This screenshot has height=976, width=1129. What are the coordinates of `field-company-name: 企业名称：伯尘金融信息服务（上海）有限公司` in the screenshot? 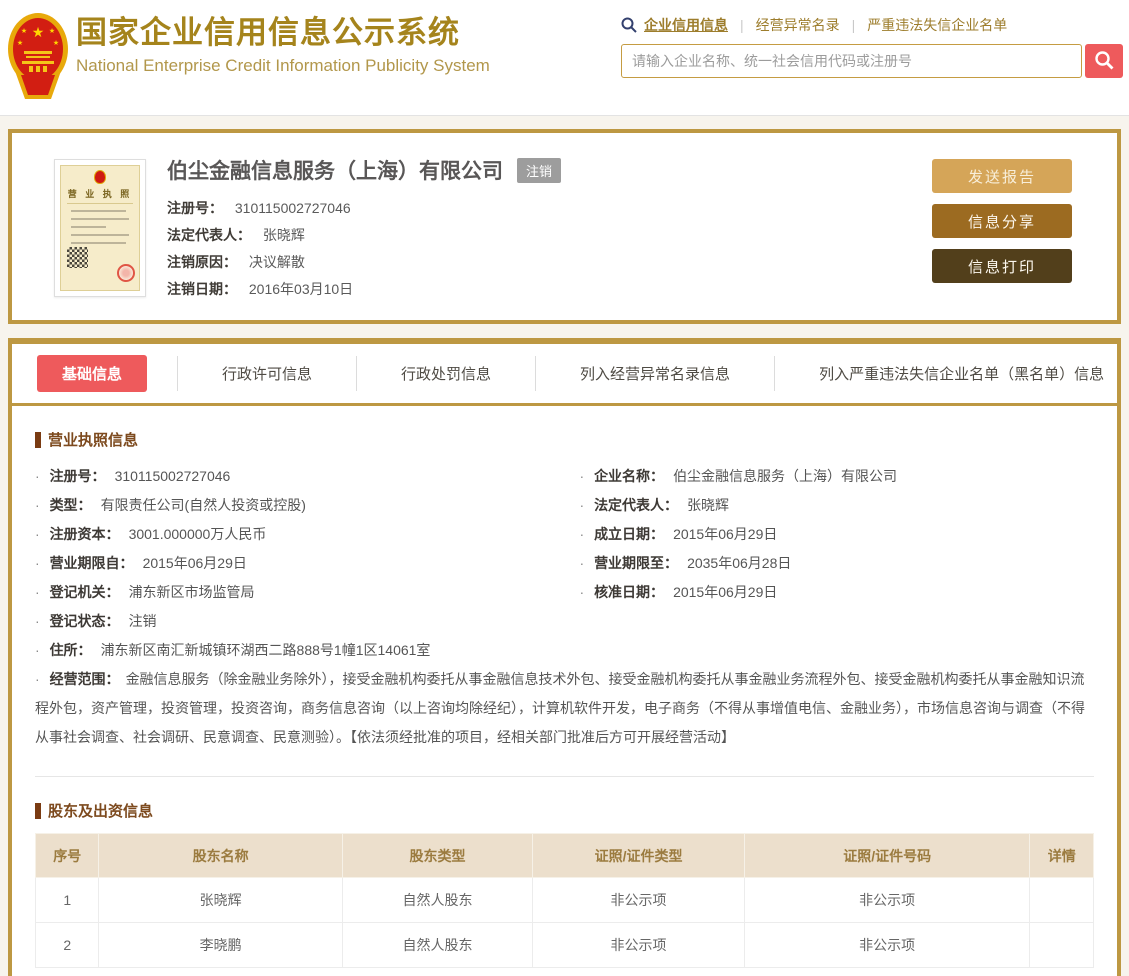 It's located at (837, 476).